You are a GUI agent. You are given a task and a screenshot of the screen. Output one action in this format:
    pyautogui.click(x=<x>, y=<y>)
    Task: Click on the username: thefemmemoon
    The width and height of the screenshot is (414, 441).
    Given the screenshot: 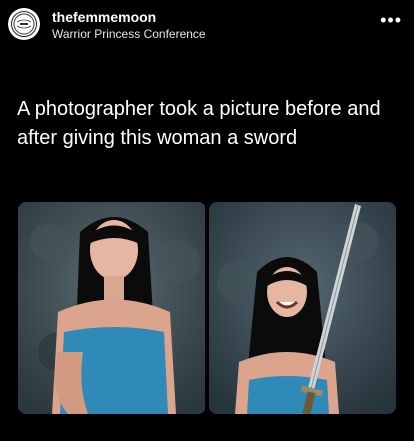 What is the action you would take?
    pyautogui.click(x=104, y=17)
    